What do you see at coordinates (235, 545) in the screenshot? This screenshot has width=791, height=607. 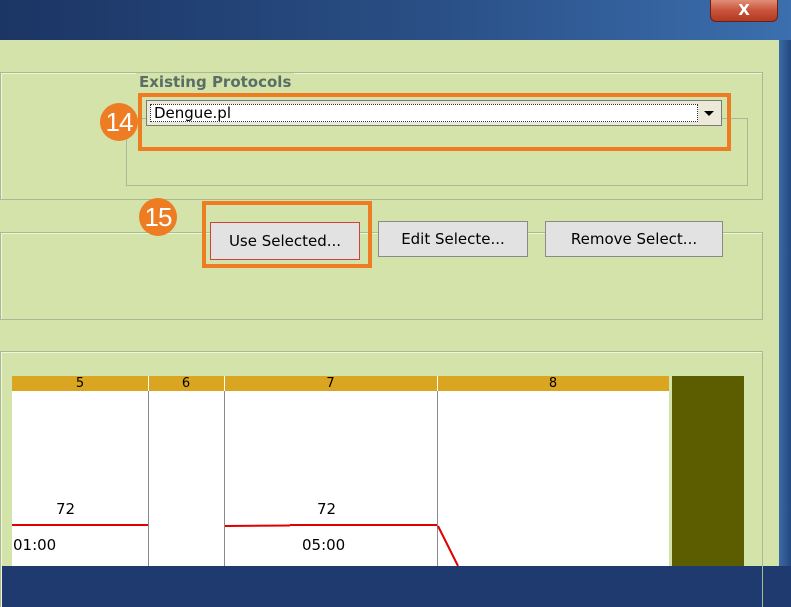 I see `trend-line-chart` at bounding box center [235, 545].